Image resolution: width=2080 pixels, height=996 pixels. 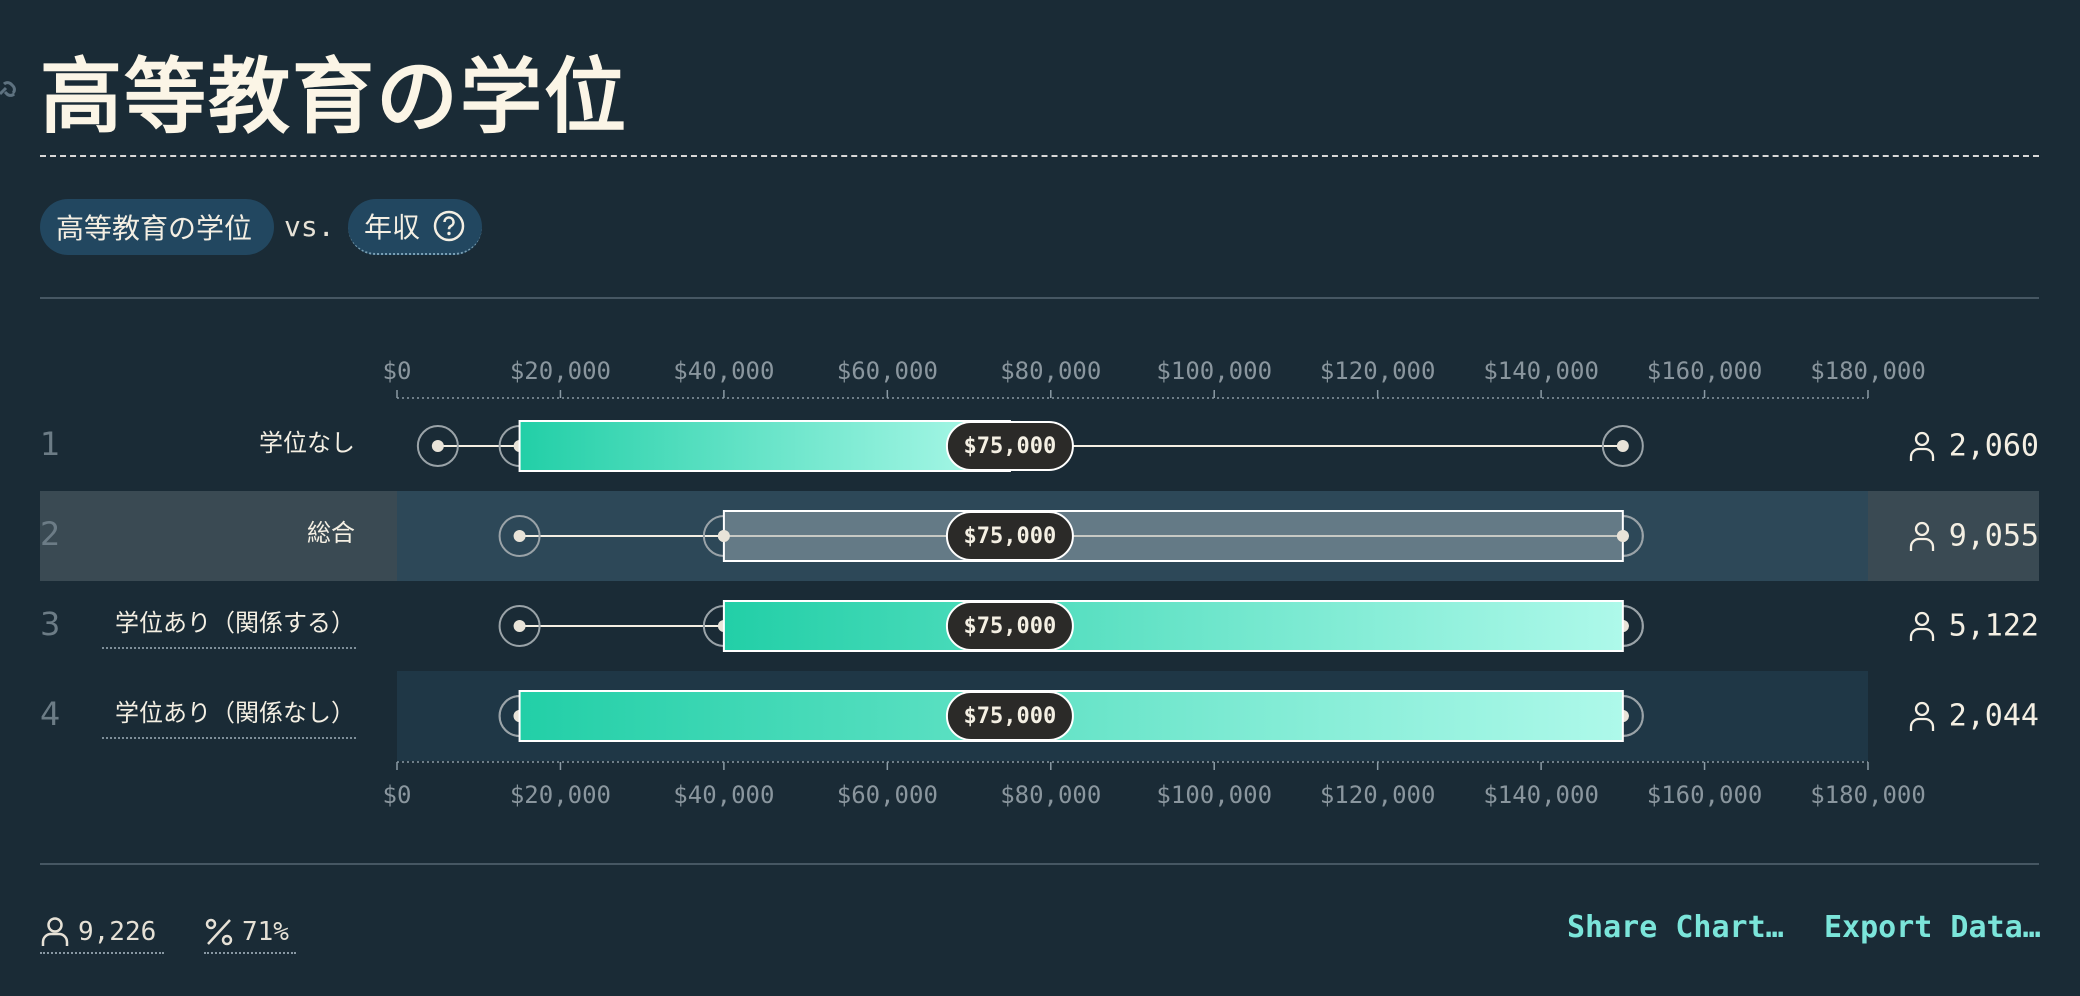 I want to click on total-count: 9,226, so click(x=117, y=932).